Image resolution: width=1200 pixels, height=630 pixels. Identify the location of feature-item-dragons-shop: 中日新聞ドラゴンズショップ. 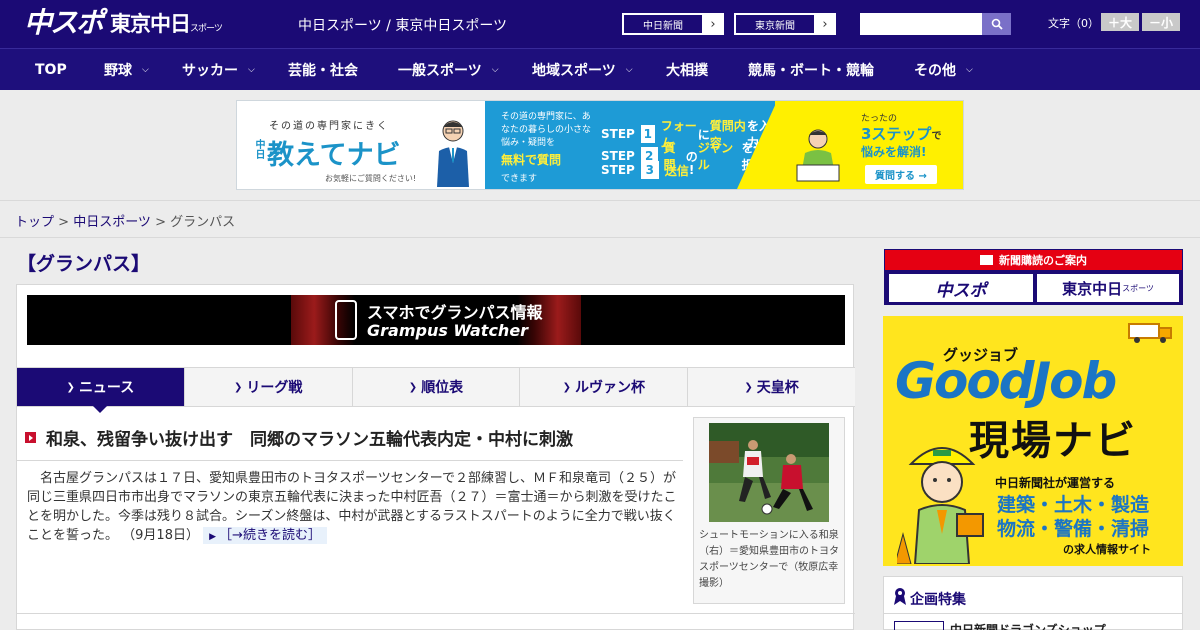
(1028, 625).